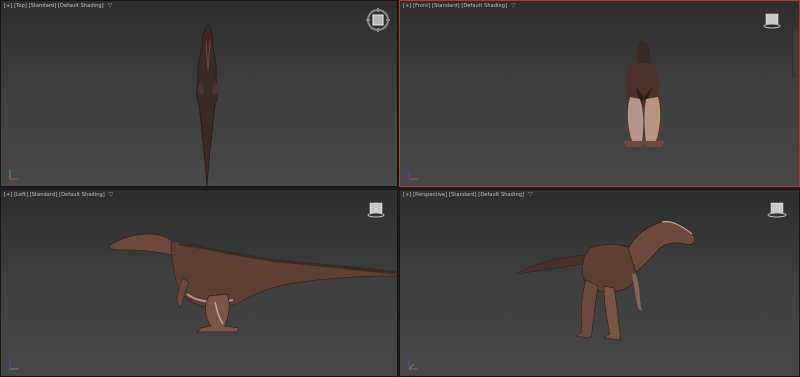  What do you see at coordinates (207, 105) in the screenshot?
I see `top-view-dinosaur` at bounding box center [207, 105].